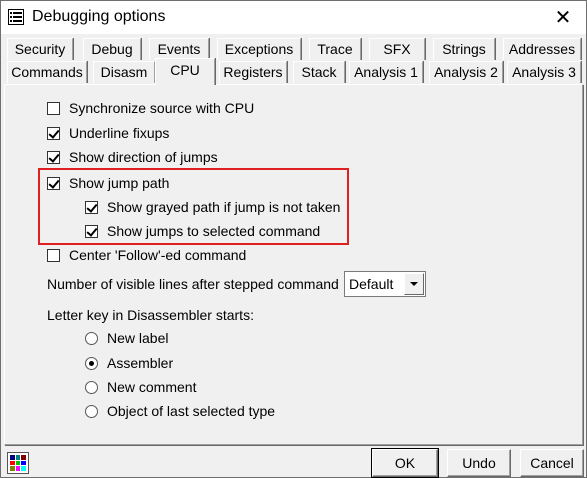  Describe the element at coordinates (479, 463) in the screenshot. I see `undo-button: Undo` at that location.